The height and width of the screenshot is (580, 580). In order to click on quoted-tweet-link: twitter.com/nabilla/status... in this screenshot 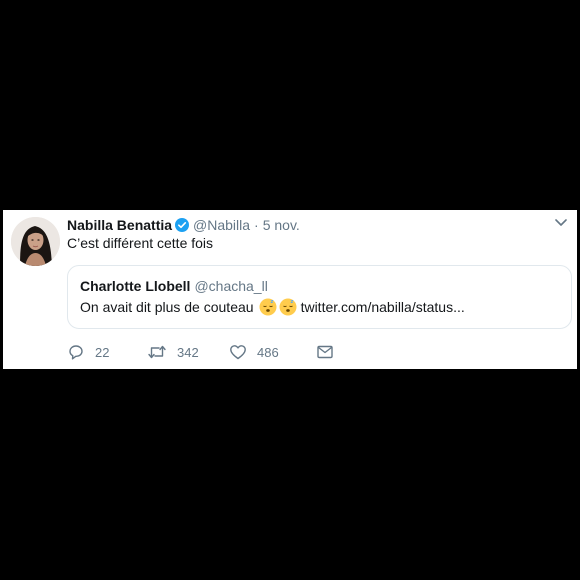, I will do `click(383, 307)`.